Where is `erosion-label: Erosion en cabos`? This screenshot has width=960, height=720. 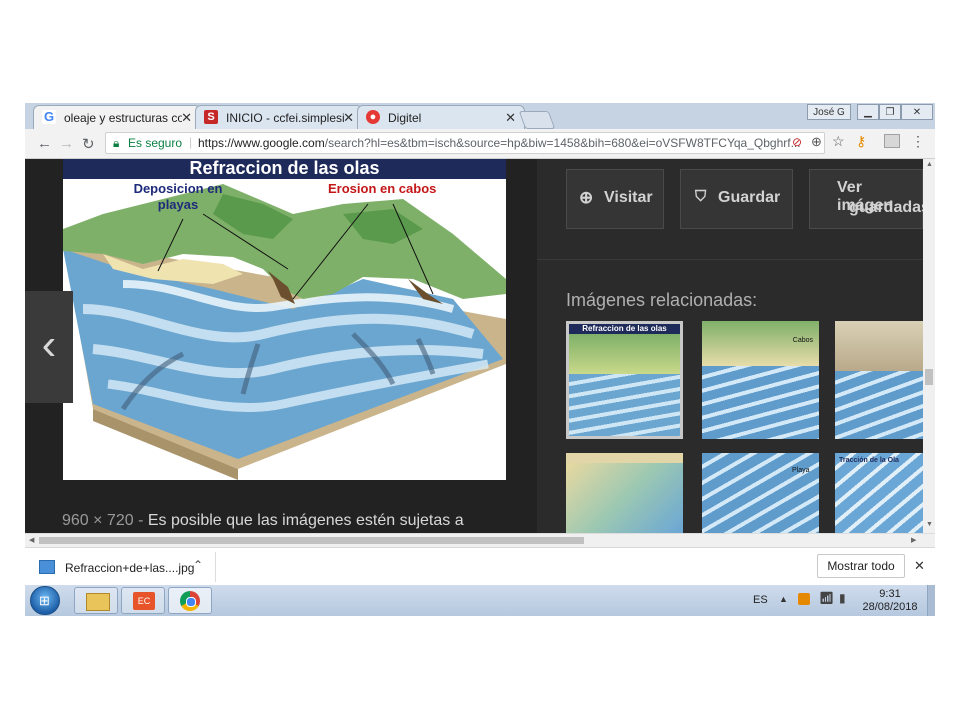 erosion-label: Erosion en cabos is located at coordinates (382, 188).